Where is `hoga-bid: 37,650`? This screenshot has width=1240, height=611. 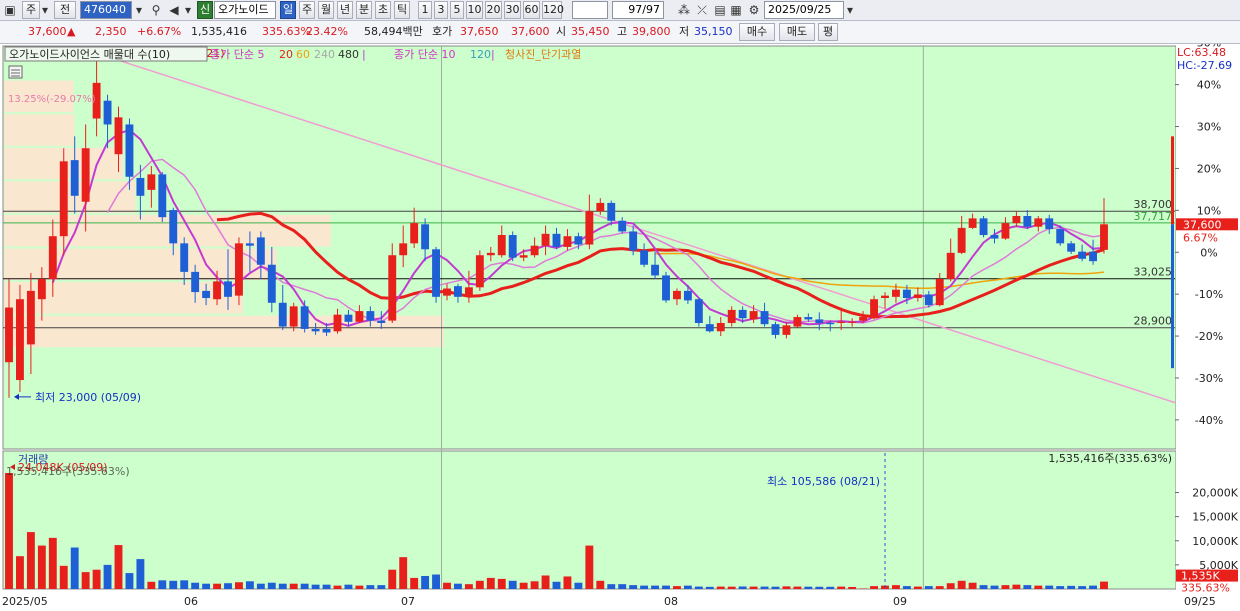
hoga-bid: 37,650 is located at coordinates (479, 31).